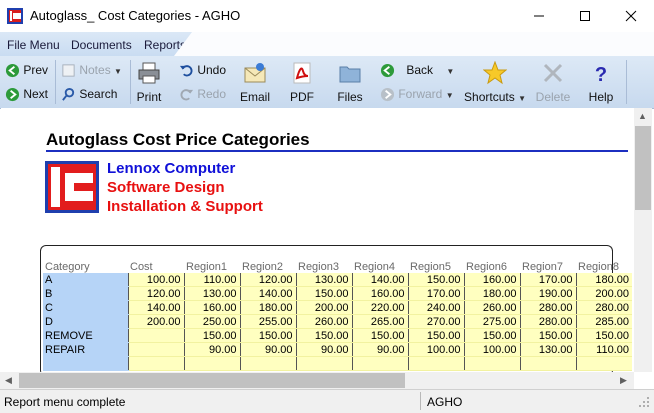  I want to click on category-cell: C, so click(85, 307).